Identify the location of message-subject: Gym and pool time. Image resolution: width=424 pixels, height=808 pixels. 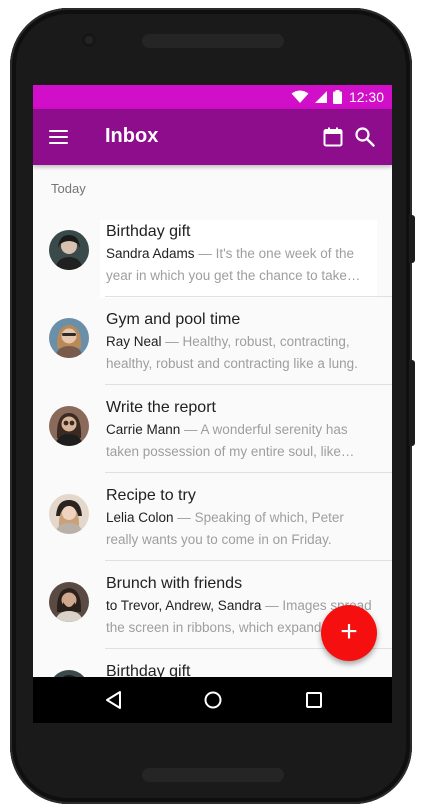
(173, 319).